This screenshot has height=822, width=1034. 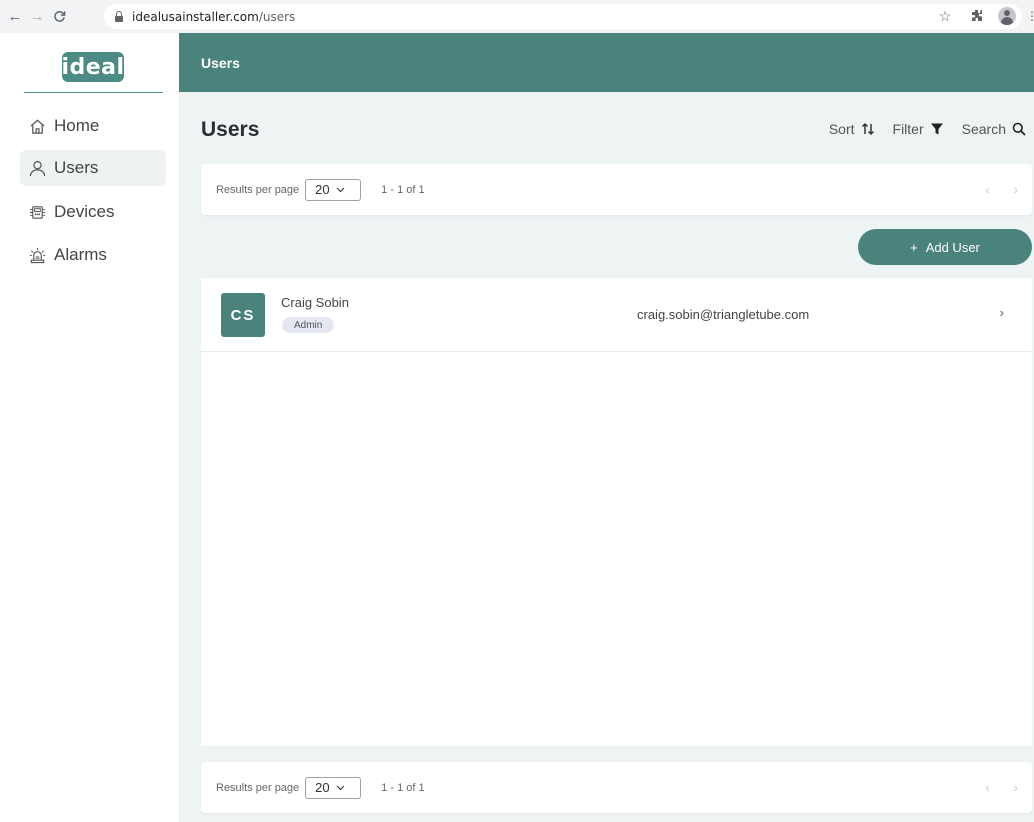 I want to click on sidebar-item-label: Home, so click(x=77, y=125).